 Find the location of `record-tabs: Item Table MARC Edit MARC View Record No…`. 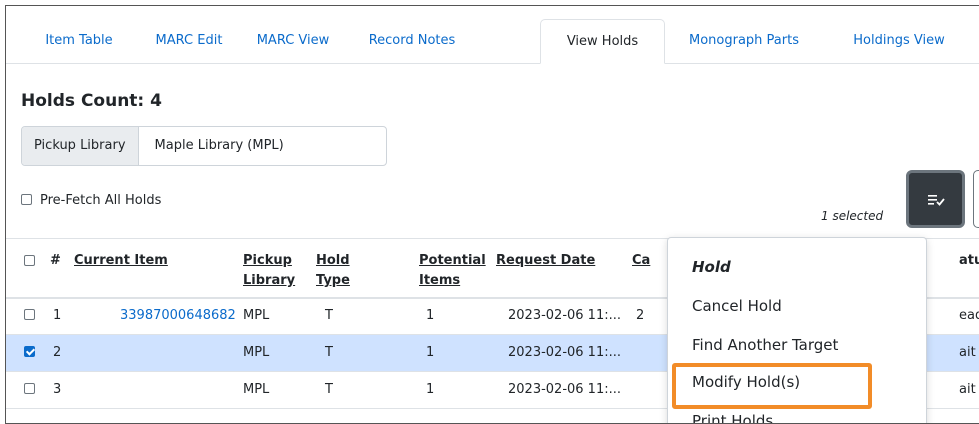

record-tabs: Item Table MARC Edit MARC View Record No… is located at coordinates (492, 41).